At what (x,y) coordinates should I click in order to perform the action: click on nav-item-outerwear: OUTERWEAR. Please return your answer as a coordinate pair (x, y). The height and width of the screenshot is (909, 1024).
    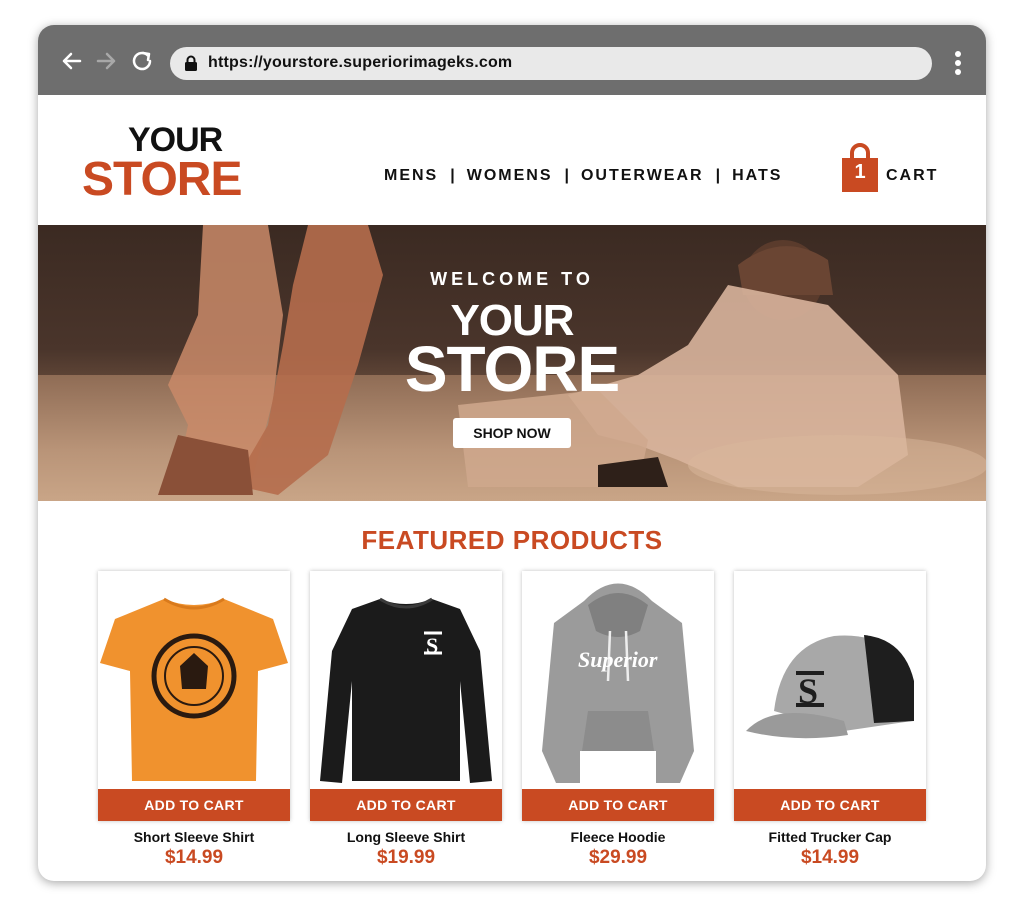
    Looking at the image, I should click on (642, 176).